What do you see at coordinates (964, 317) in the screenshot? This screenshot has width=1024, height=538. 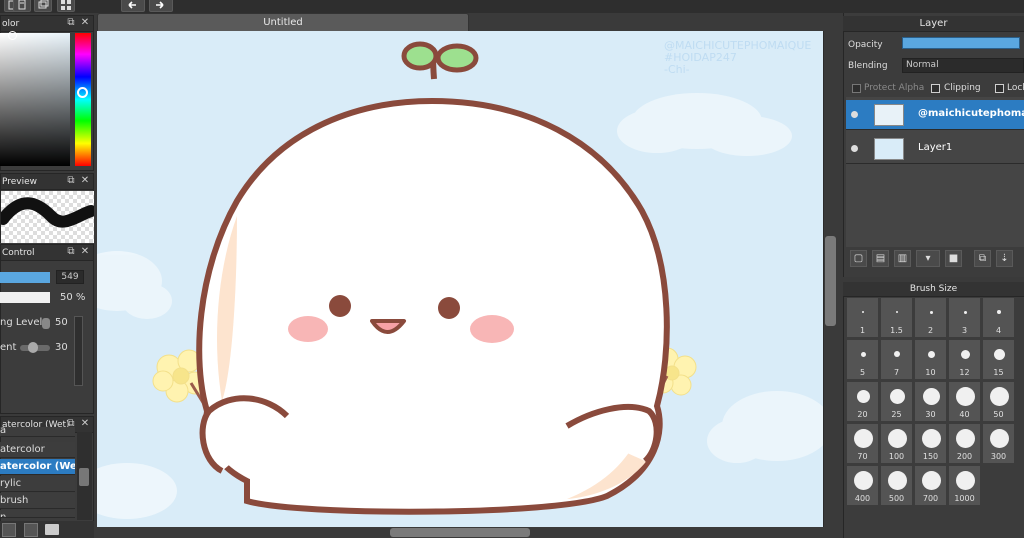 I see `brush-size-cell: 3` at bounding box center [964, 317].